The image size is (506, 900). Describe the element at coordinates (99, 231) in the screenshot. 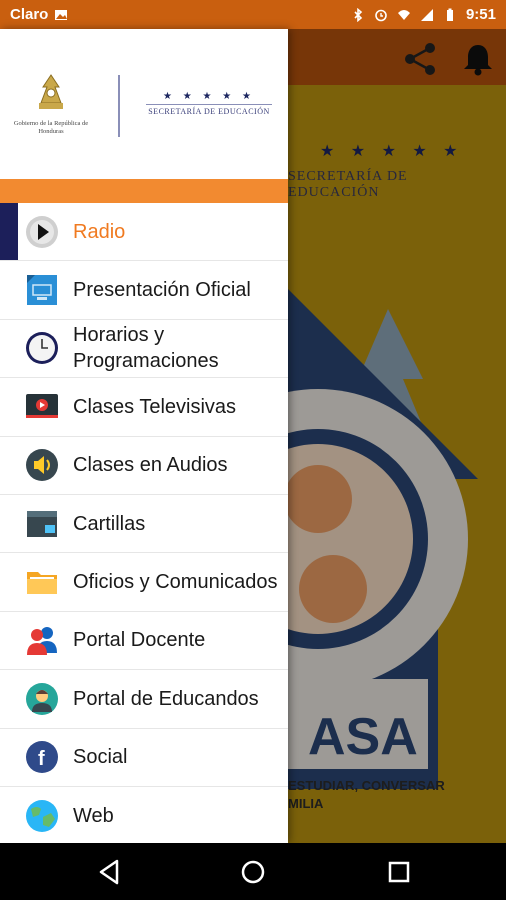

I see `menu-label: Radio` at that location.